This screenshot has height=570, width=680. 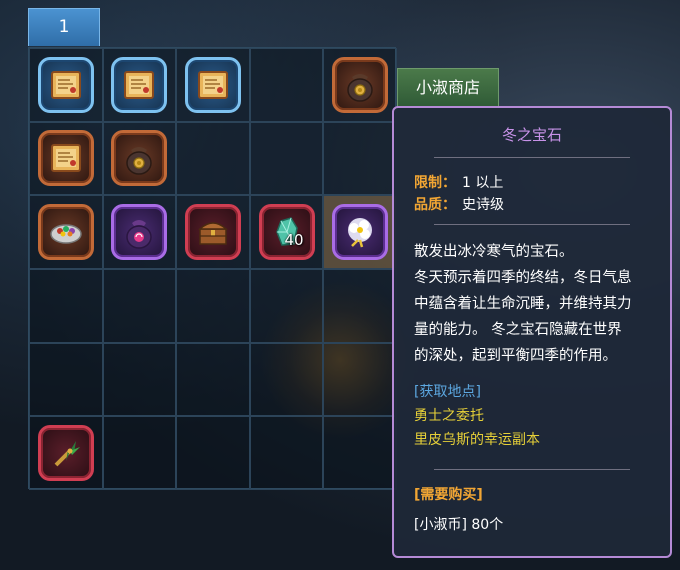 What do you see at coordinates (531, 135) in the screenshot?
I see `tooltip-title: 冬之宝石` at bounding box center [531, 135].